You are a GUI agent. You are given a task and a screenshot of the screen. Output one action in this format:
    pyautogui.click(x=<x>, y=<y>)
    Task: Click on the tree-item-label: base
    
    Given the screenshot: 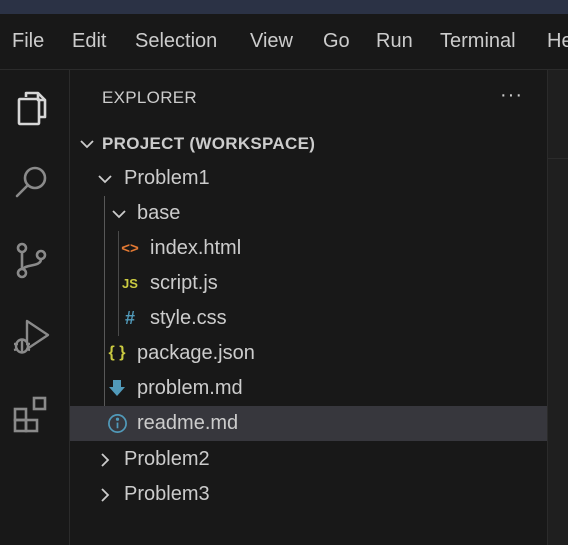 What is the action you would take?
    pyautogui.click(x=159, y=213)
    